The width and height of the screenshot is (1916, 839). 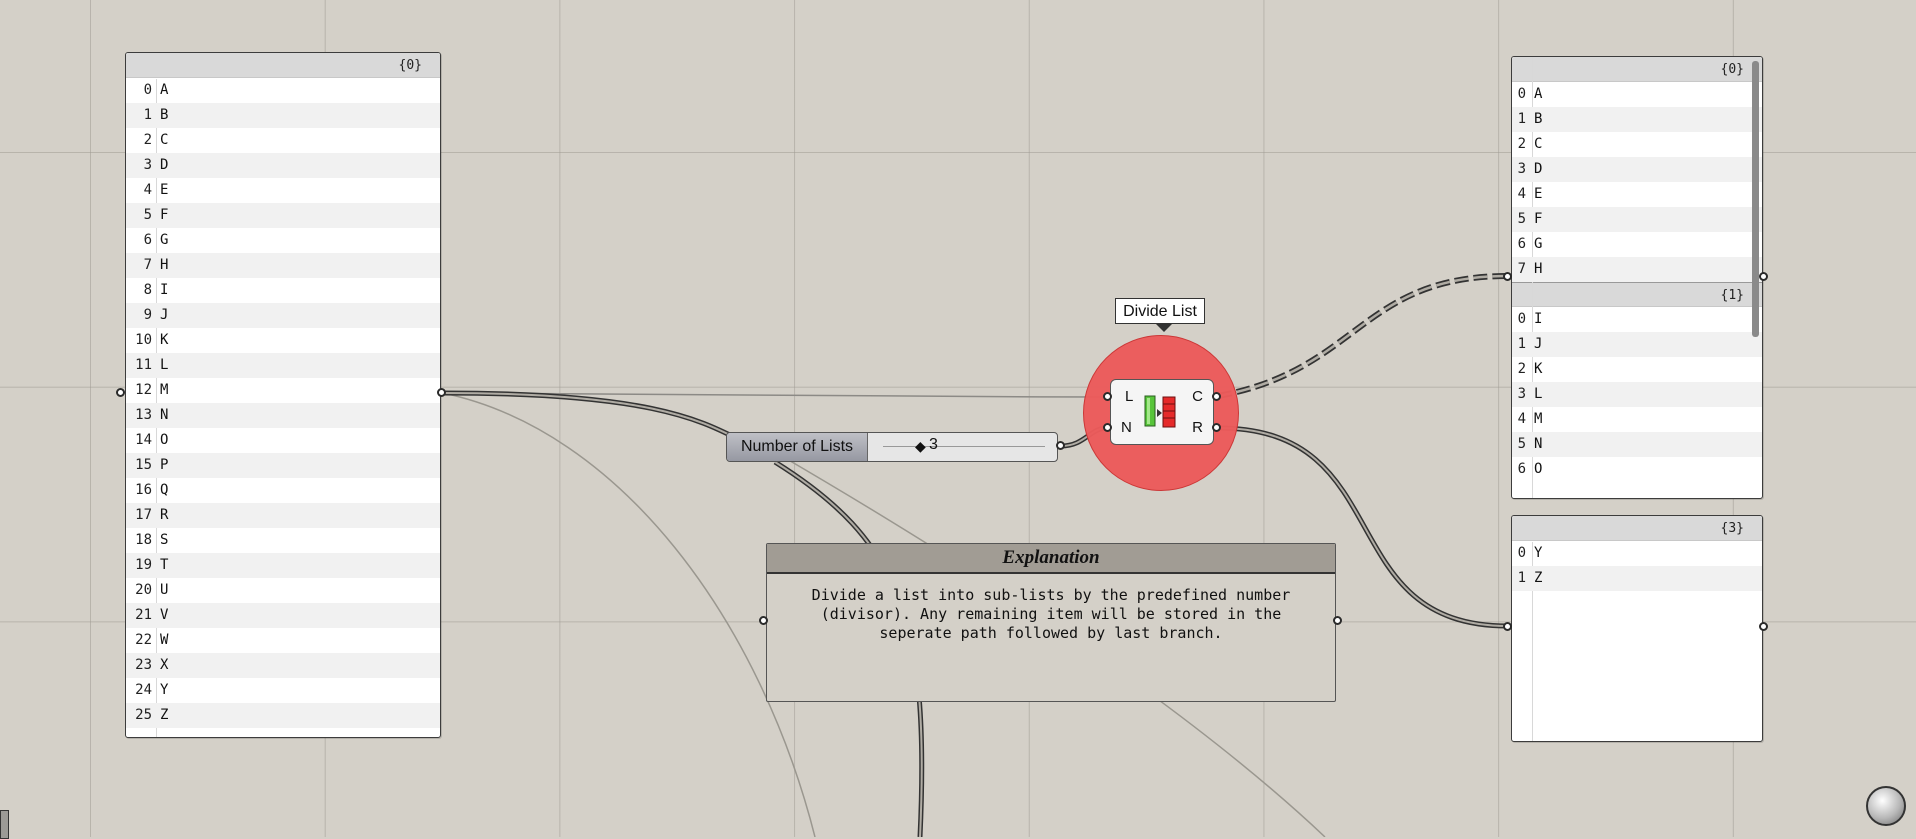 What do you see at coordinates (1763, 626) in the screenshot?
I see `r-panel-output-grip` at bounding box center [1763, 626].